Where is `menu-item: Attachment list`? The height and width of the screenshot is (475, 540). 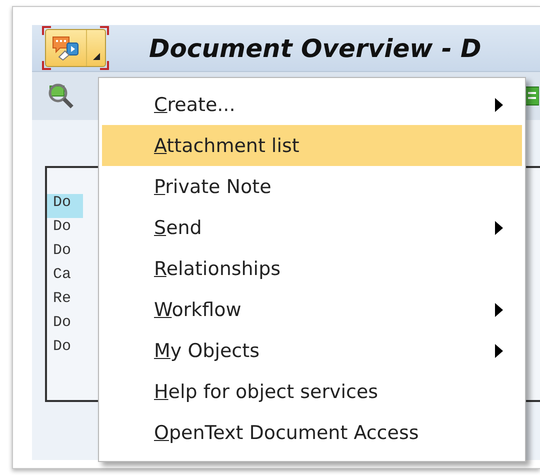
menu-item: Attachment list is located at coordinates (312, 145).